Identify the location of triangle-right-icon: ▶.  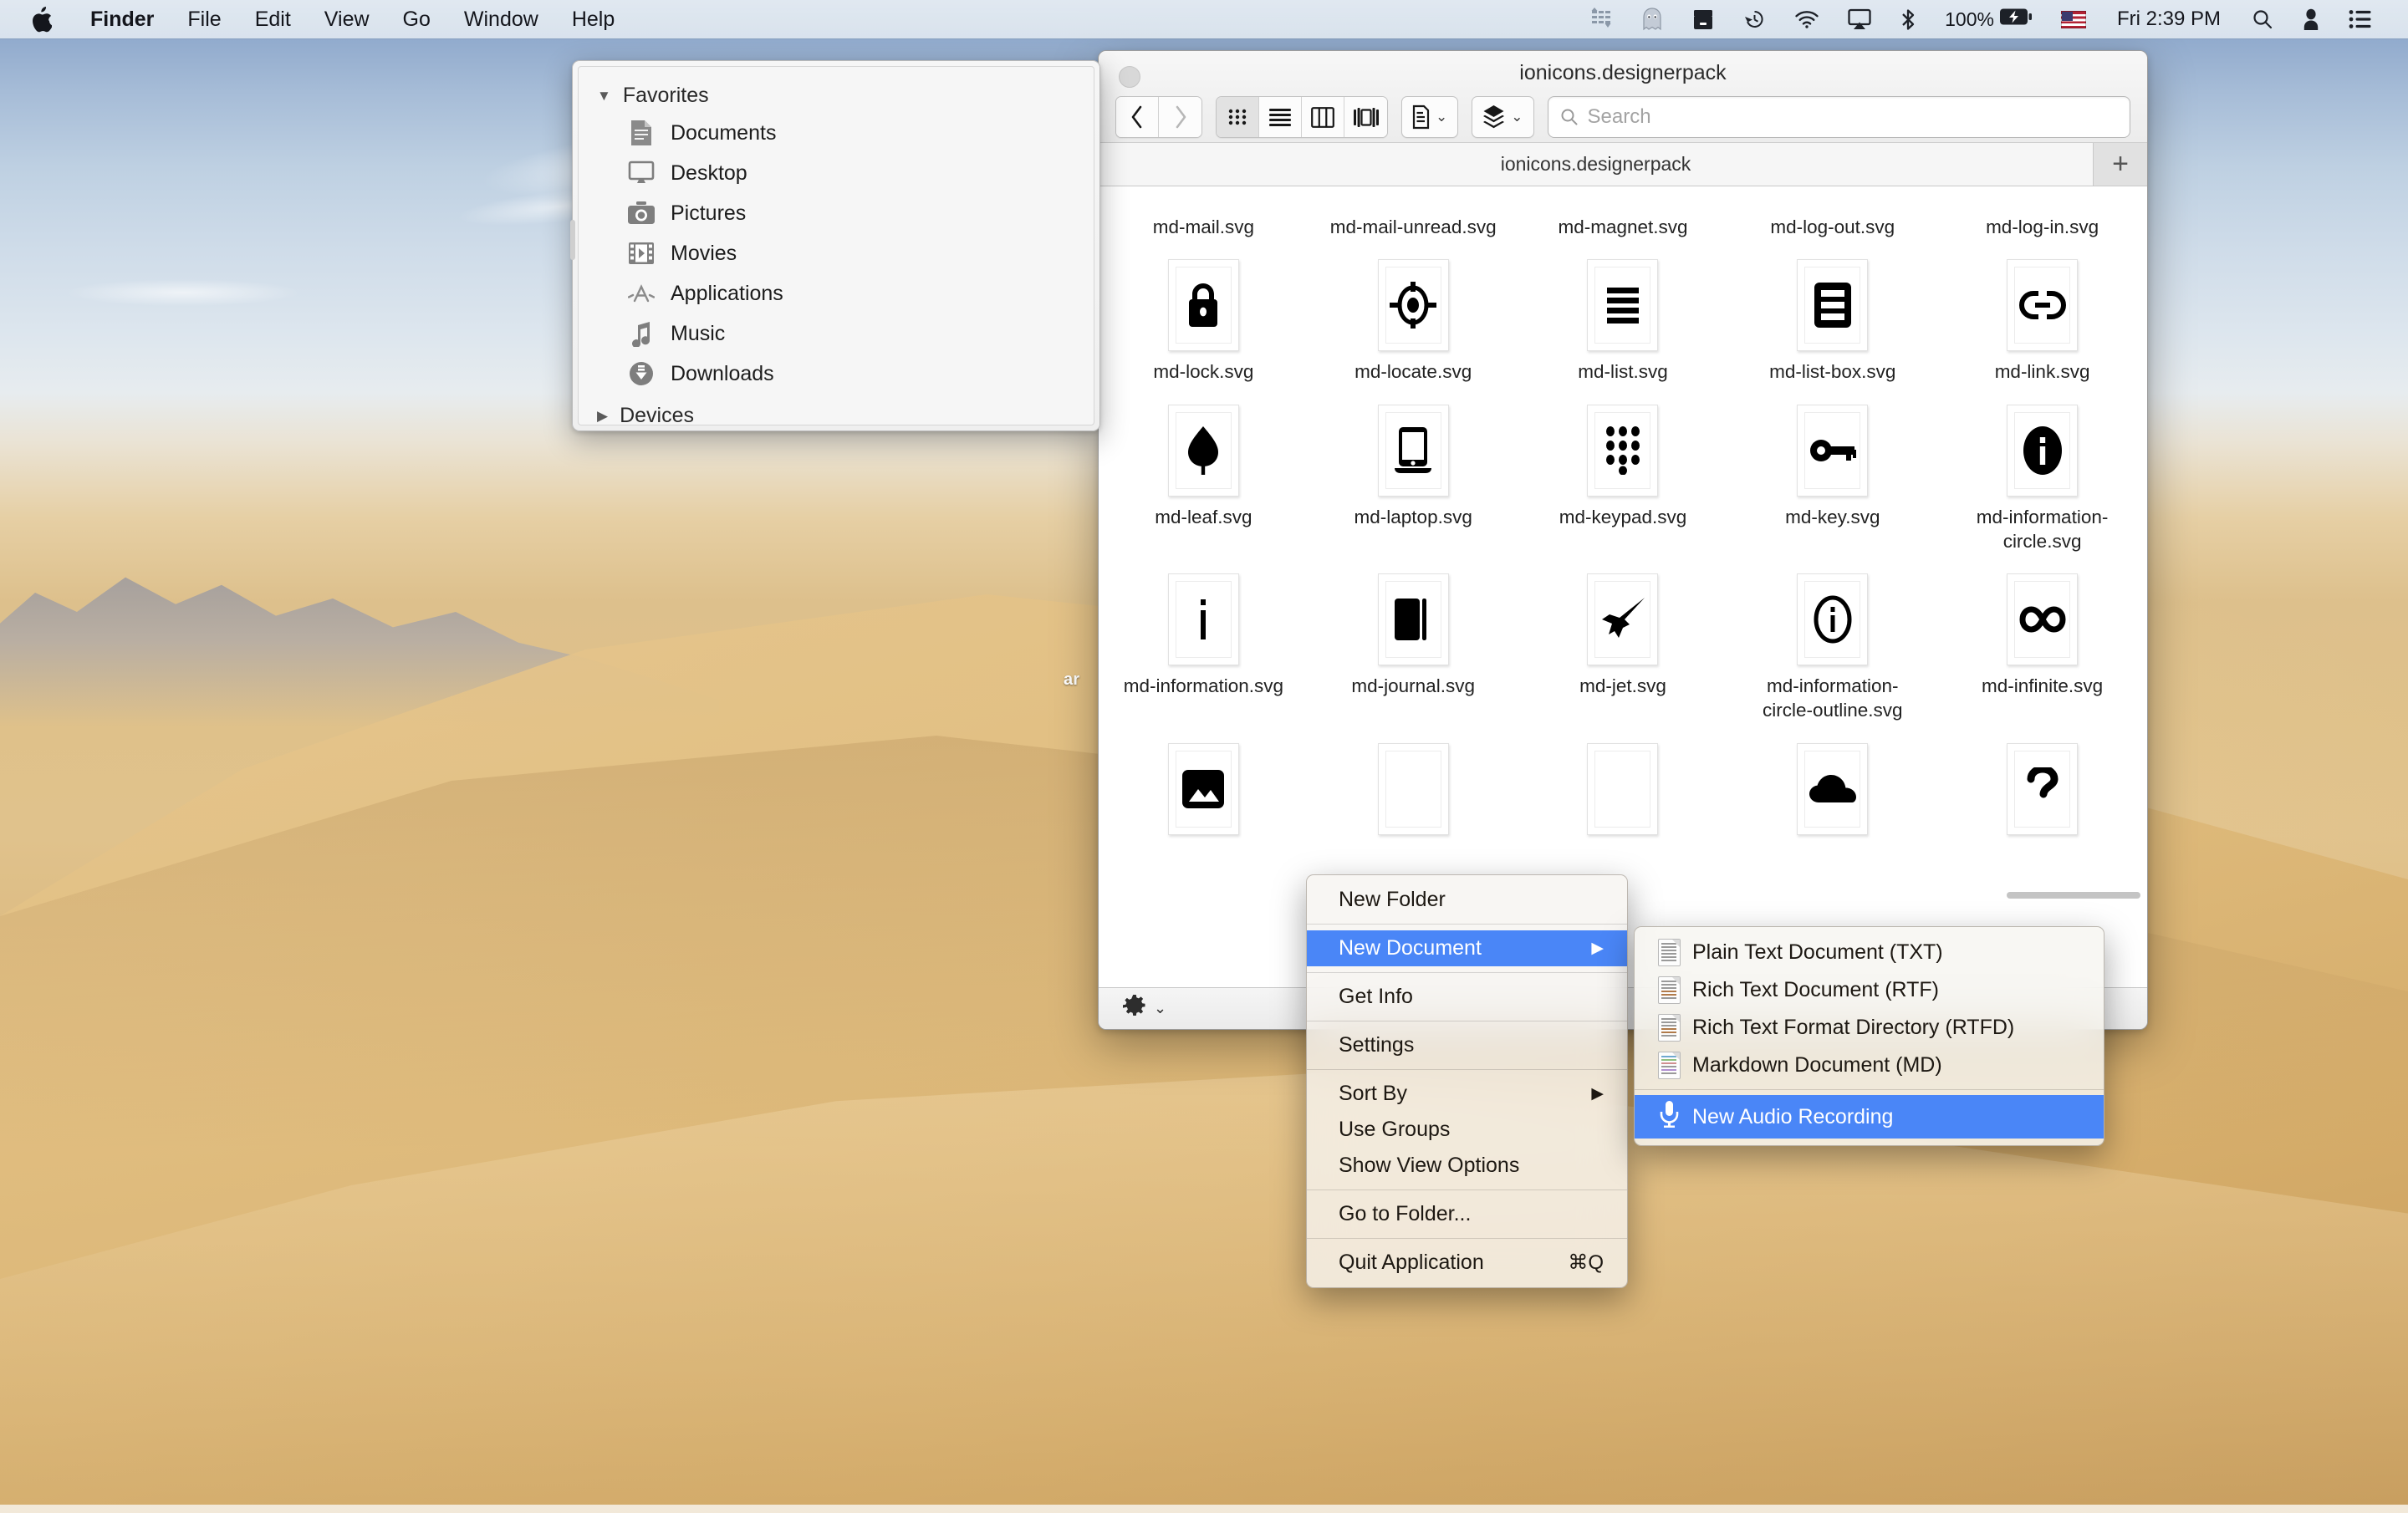
(603, 416).